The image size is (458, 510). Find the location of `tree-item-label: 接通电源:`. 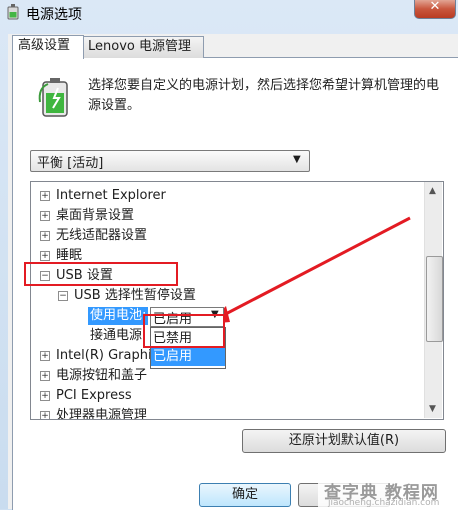

tree-item-label: 接通电源: is located at coordinates (118, 335).